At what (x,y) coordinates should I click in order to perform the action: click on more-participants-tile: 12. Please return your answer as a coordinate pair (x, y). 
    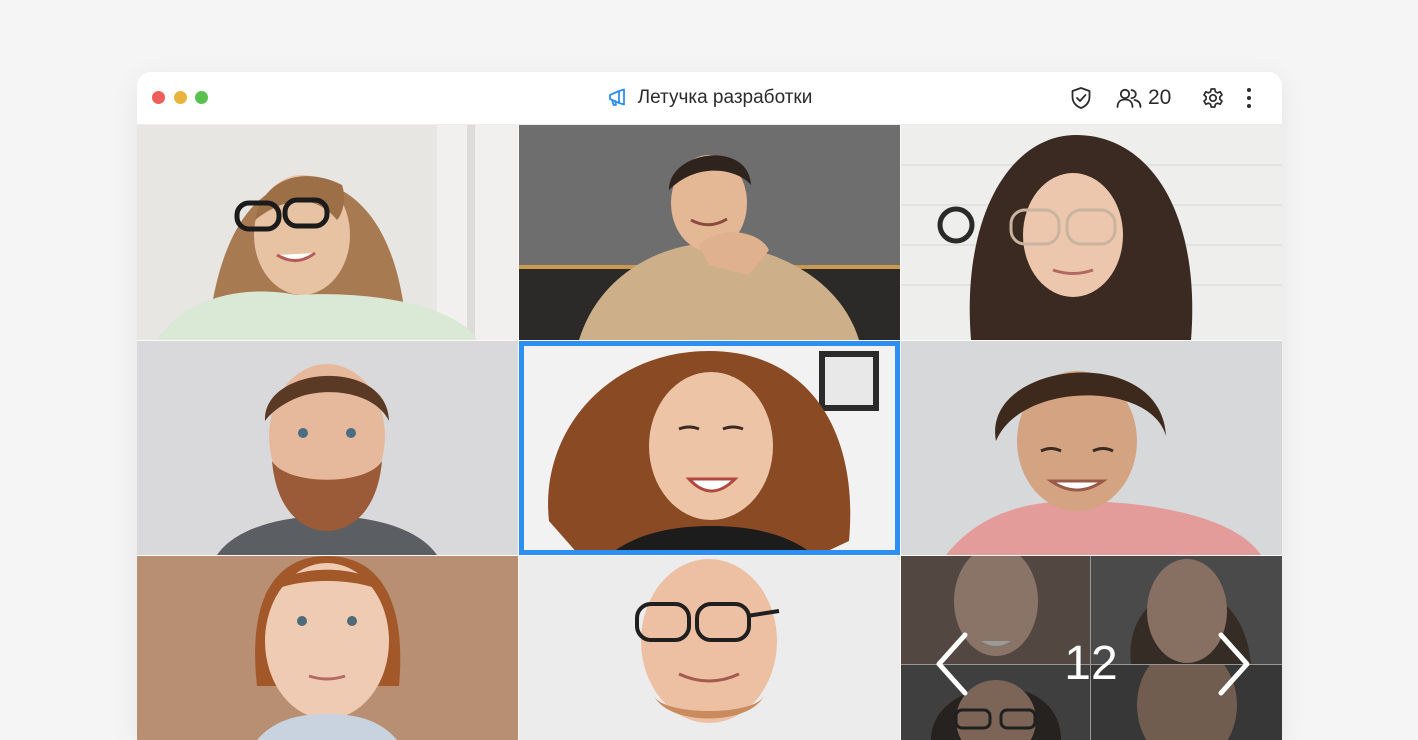
    Looking at the image, I should click on (1091, 648).